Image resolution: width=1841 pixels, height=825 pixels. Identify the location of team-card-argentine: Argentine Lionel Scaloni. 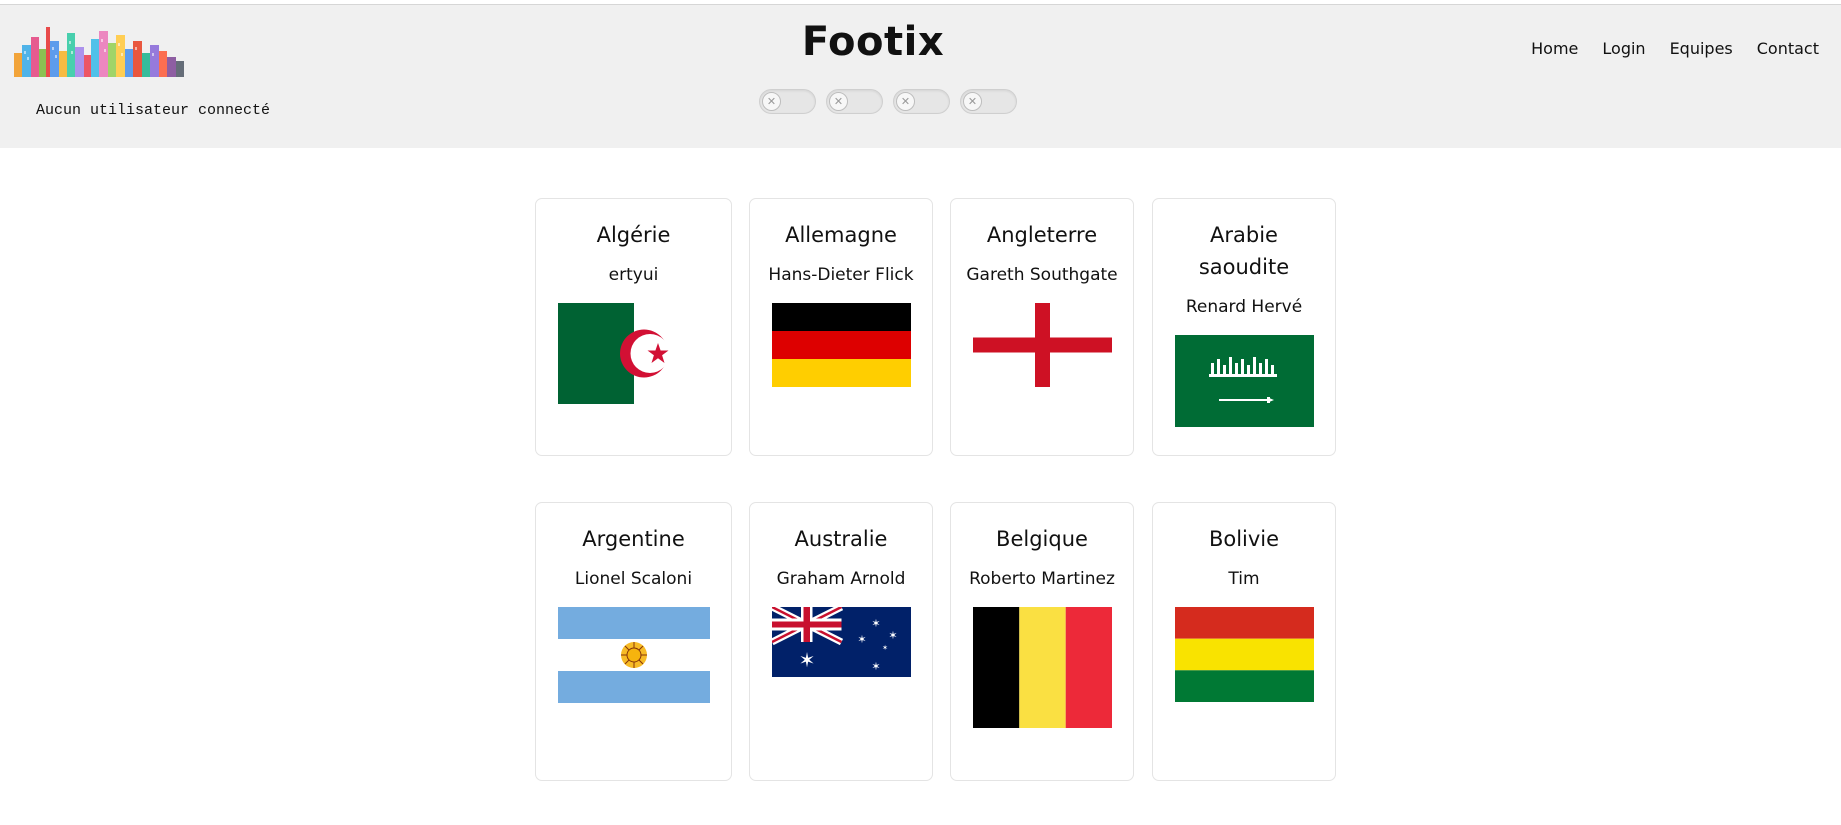
(633, 641).